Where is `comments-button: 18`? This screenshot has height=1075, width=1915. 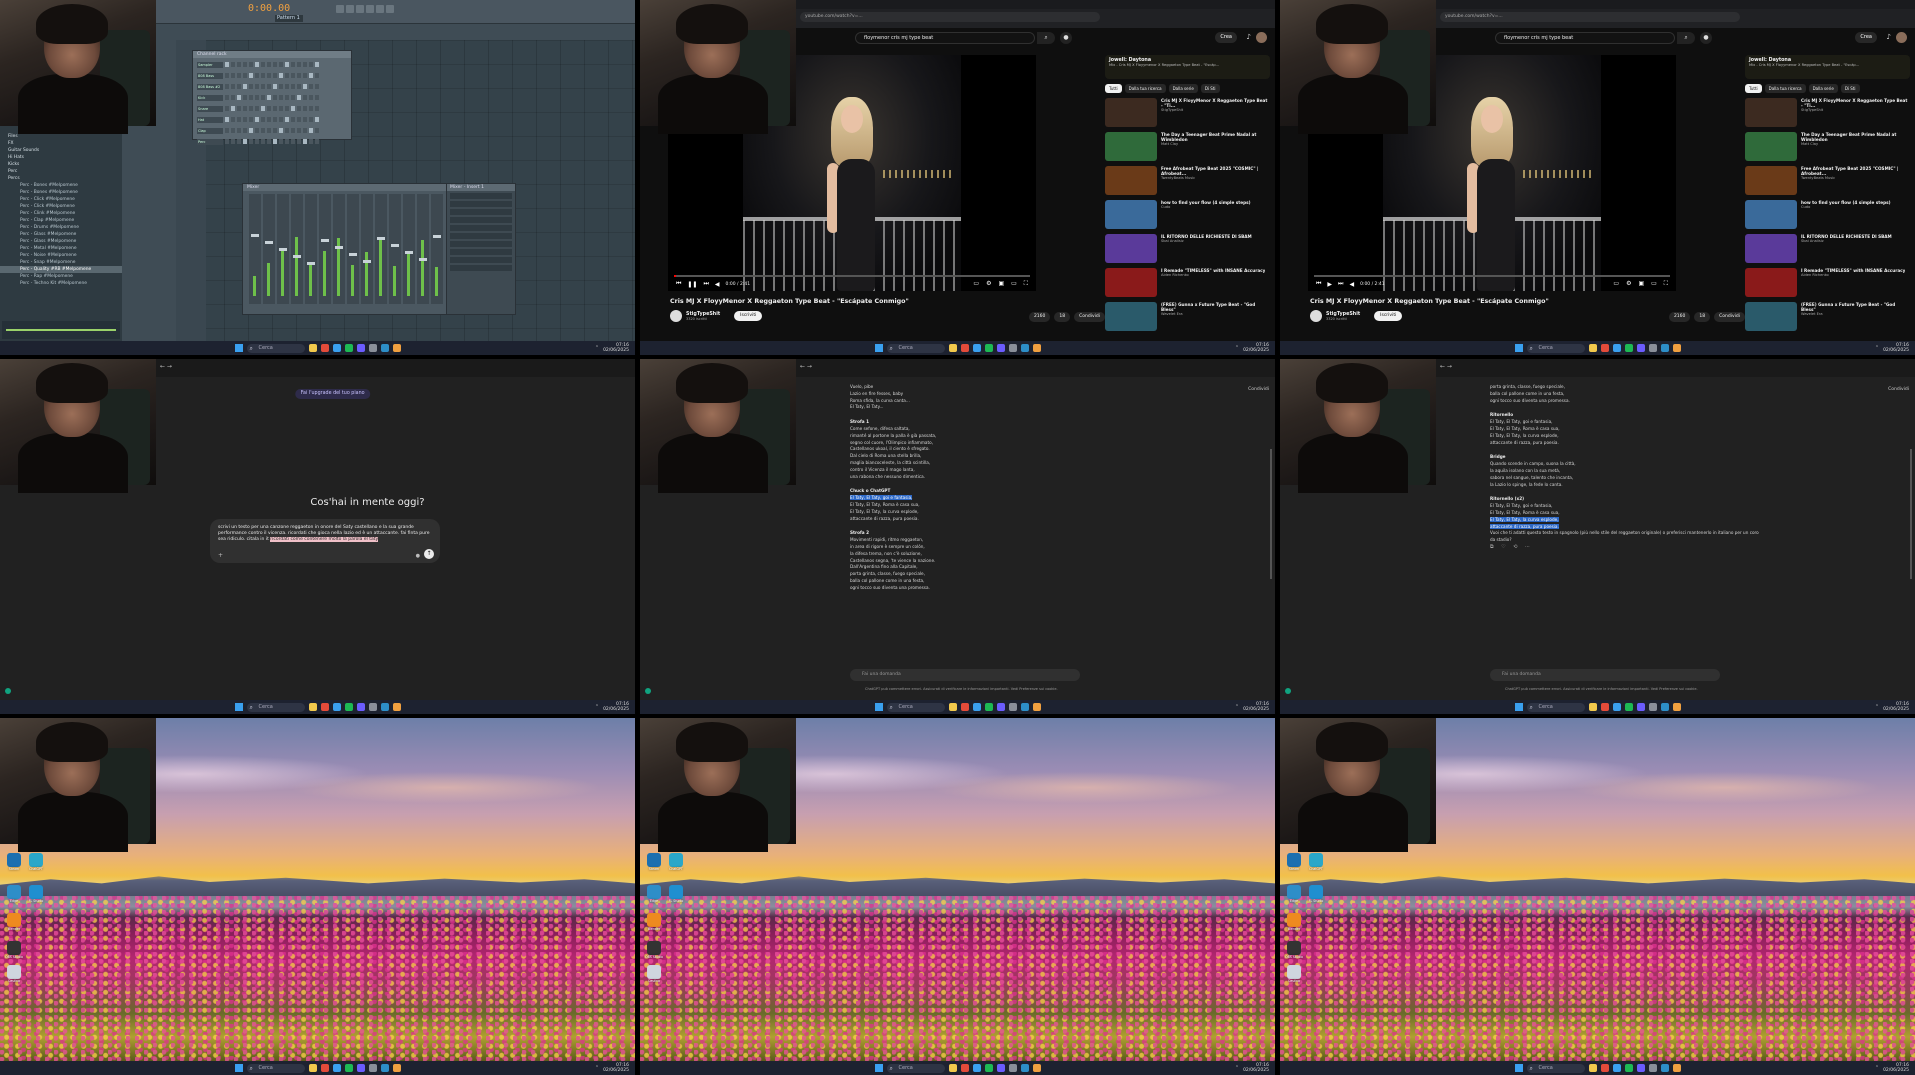 comments-button: 18 is located at coordinates (1062, 317).